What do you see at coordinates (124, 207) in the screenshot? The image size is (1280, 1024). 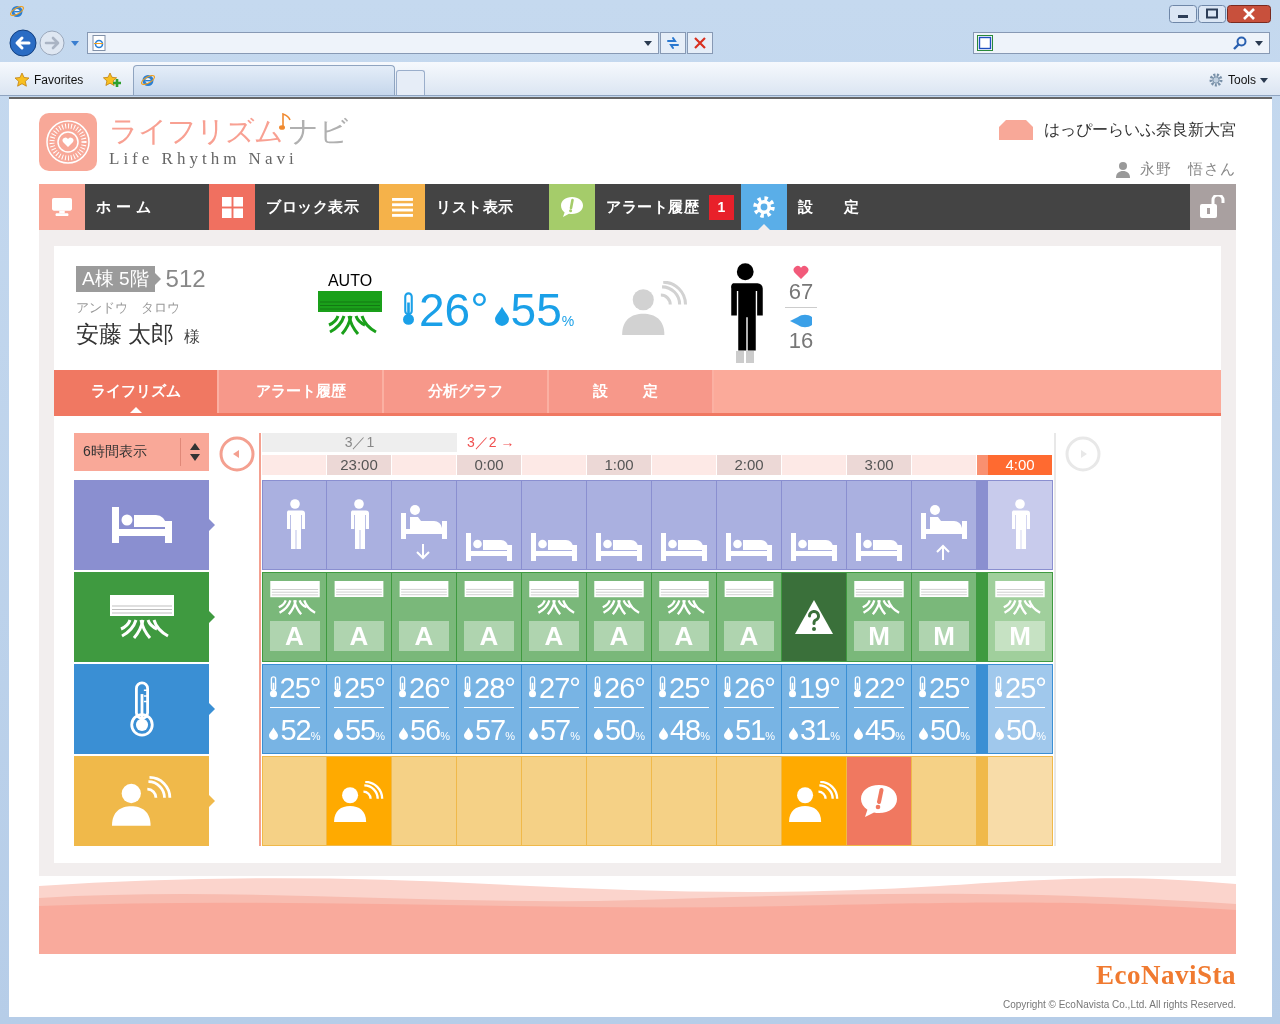 I see `nav-link: ホ ー ム` at bounding box center [124, 207].